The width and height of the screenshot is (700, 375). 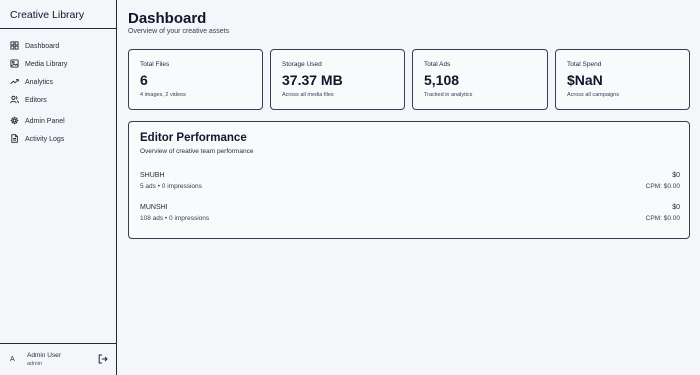 I want to click on sidebar-item-label: Editors, so click(x=36, y=100).